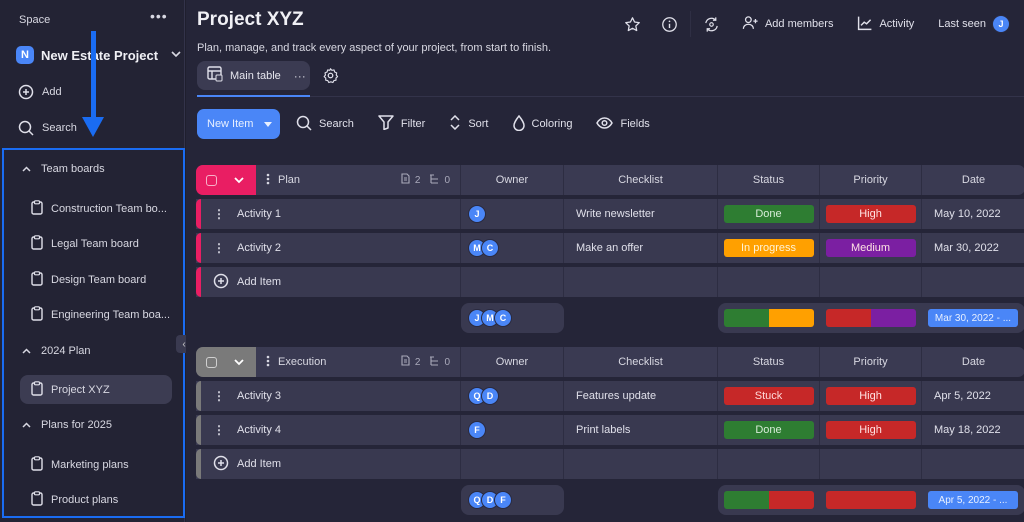 This screenshot has height=522, width=1024. I want to click on more-horizontal-icon: ···, so click(300, 76).